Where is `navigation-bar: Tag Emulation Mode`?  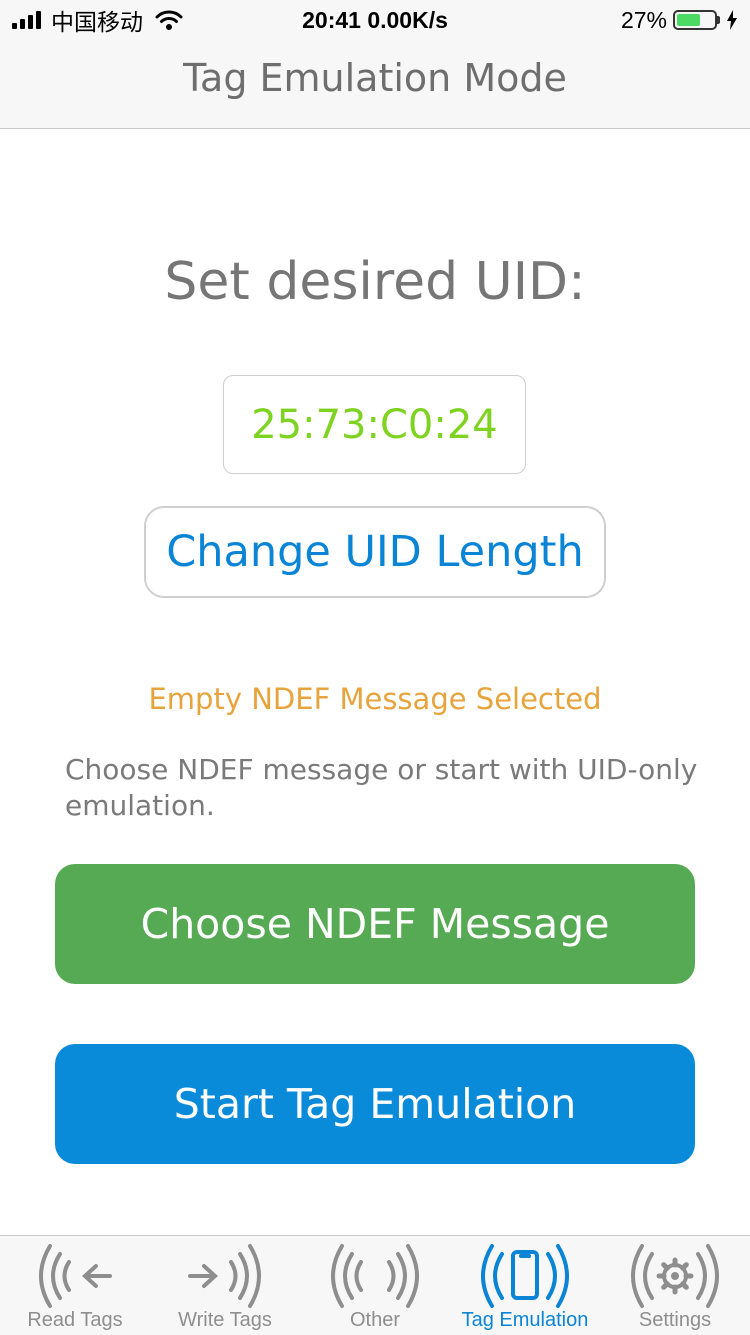
navigation-bar: Tag Emulation Mode is located at coordinates (375, 84).